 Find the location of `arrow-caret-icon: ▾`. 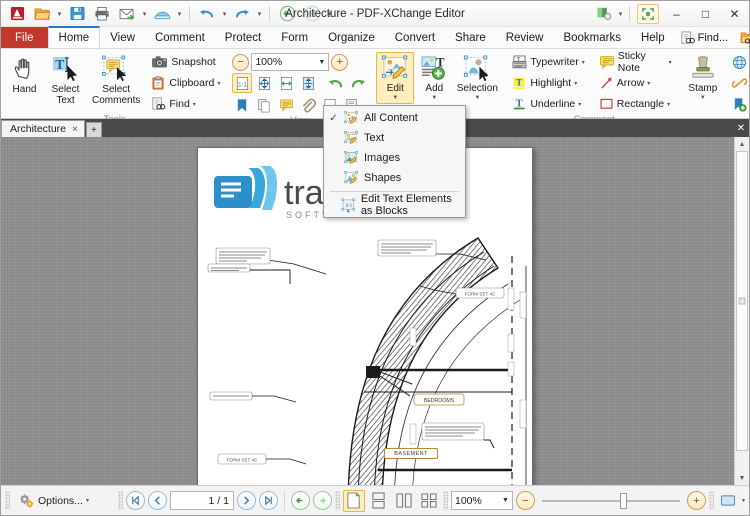

arrow-caret-icon: ▾ is located at coordinates (648, 83).